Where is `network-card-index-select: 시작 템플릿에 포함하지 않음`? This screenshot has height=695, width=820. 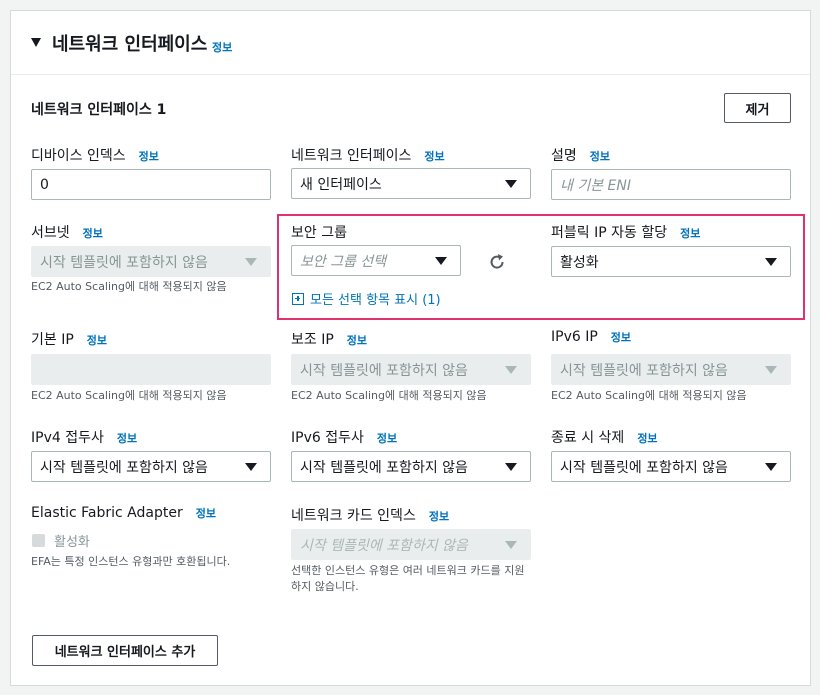 network-card-index-select: 시작 템플릿에 포함하지 않음 is located at coordinates (411, 544).